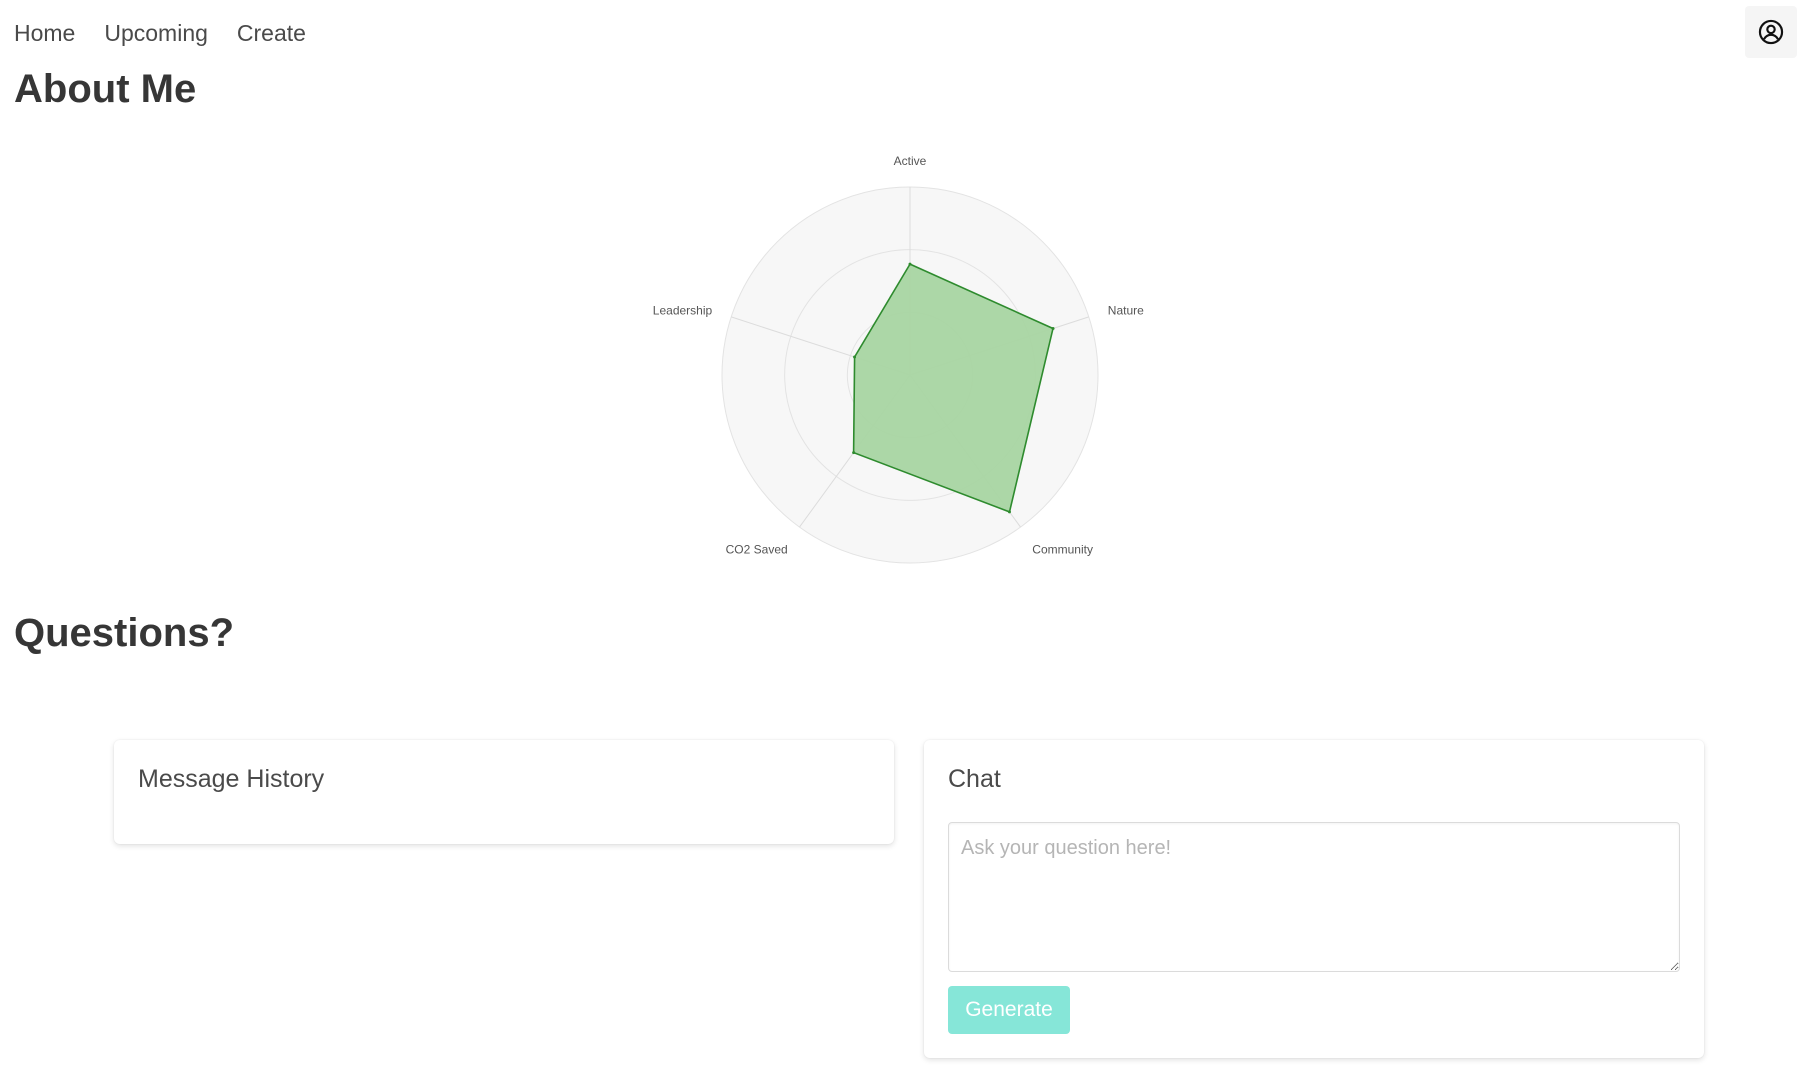 The image size is (1808, 1076). I want to click on top-nav: Home Upcoming Create, so click(904, 33).